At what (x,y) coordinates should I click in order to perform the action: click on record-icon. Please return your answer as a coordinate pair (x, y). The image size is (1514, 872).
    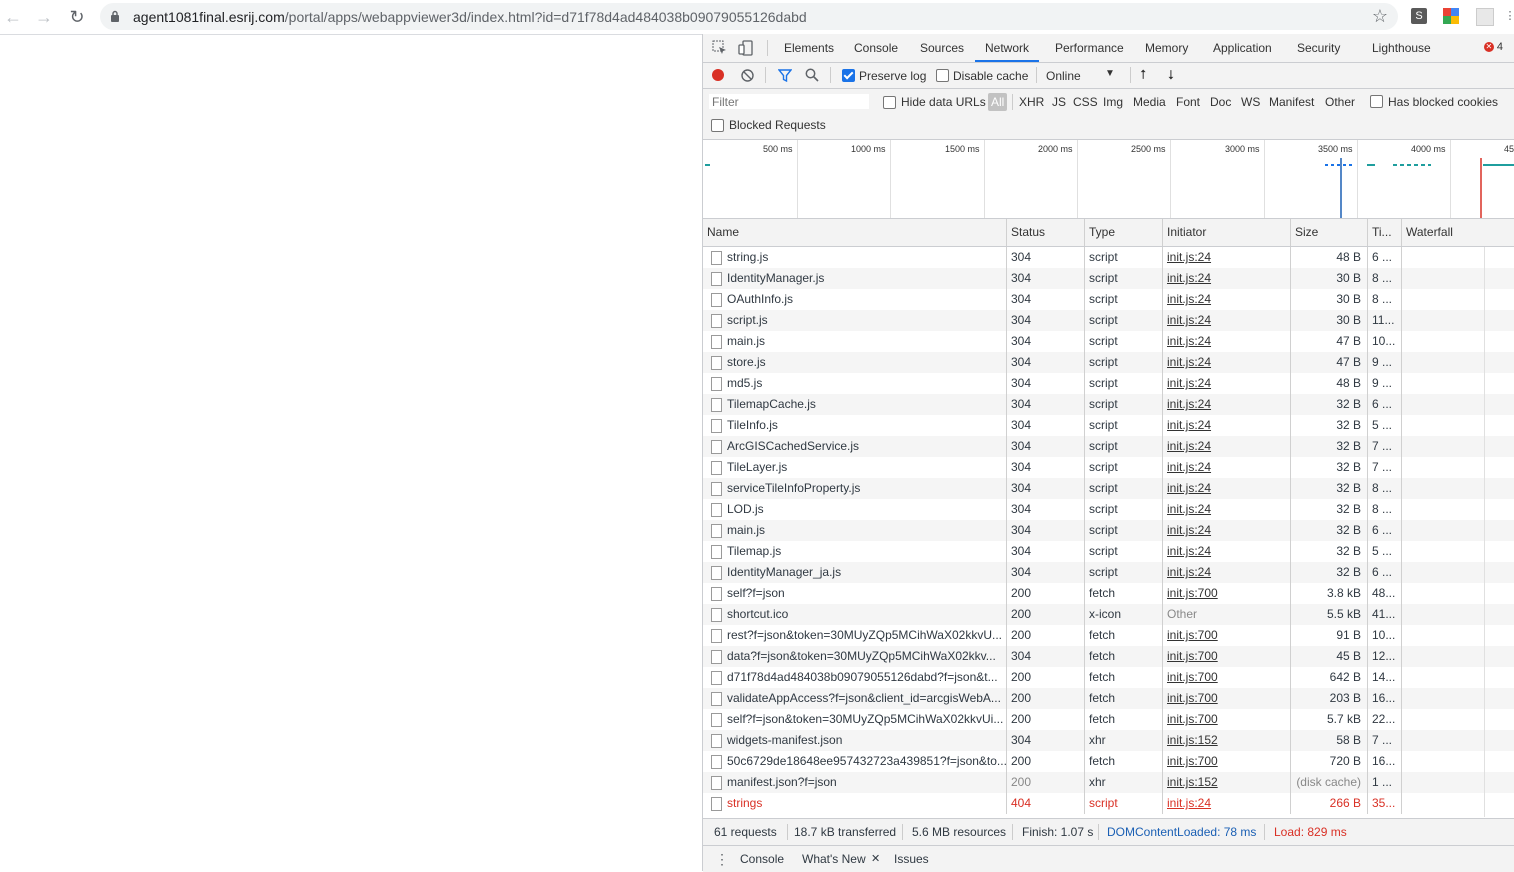
    Looking at the image, I should click on (718, 75).